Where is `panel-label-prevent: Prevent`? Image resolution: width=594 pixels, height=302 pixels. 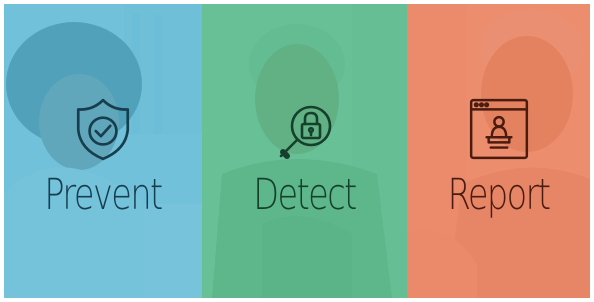
panel-label-prevent: Prevent is located at coordinates (103, 195).